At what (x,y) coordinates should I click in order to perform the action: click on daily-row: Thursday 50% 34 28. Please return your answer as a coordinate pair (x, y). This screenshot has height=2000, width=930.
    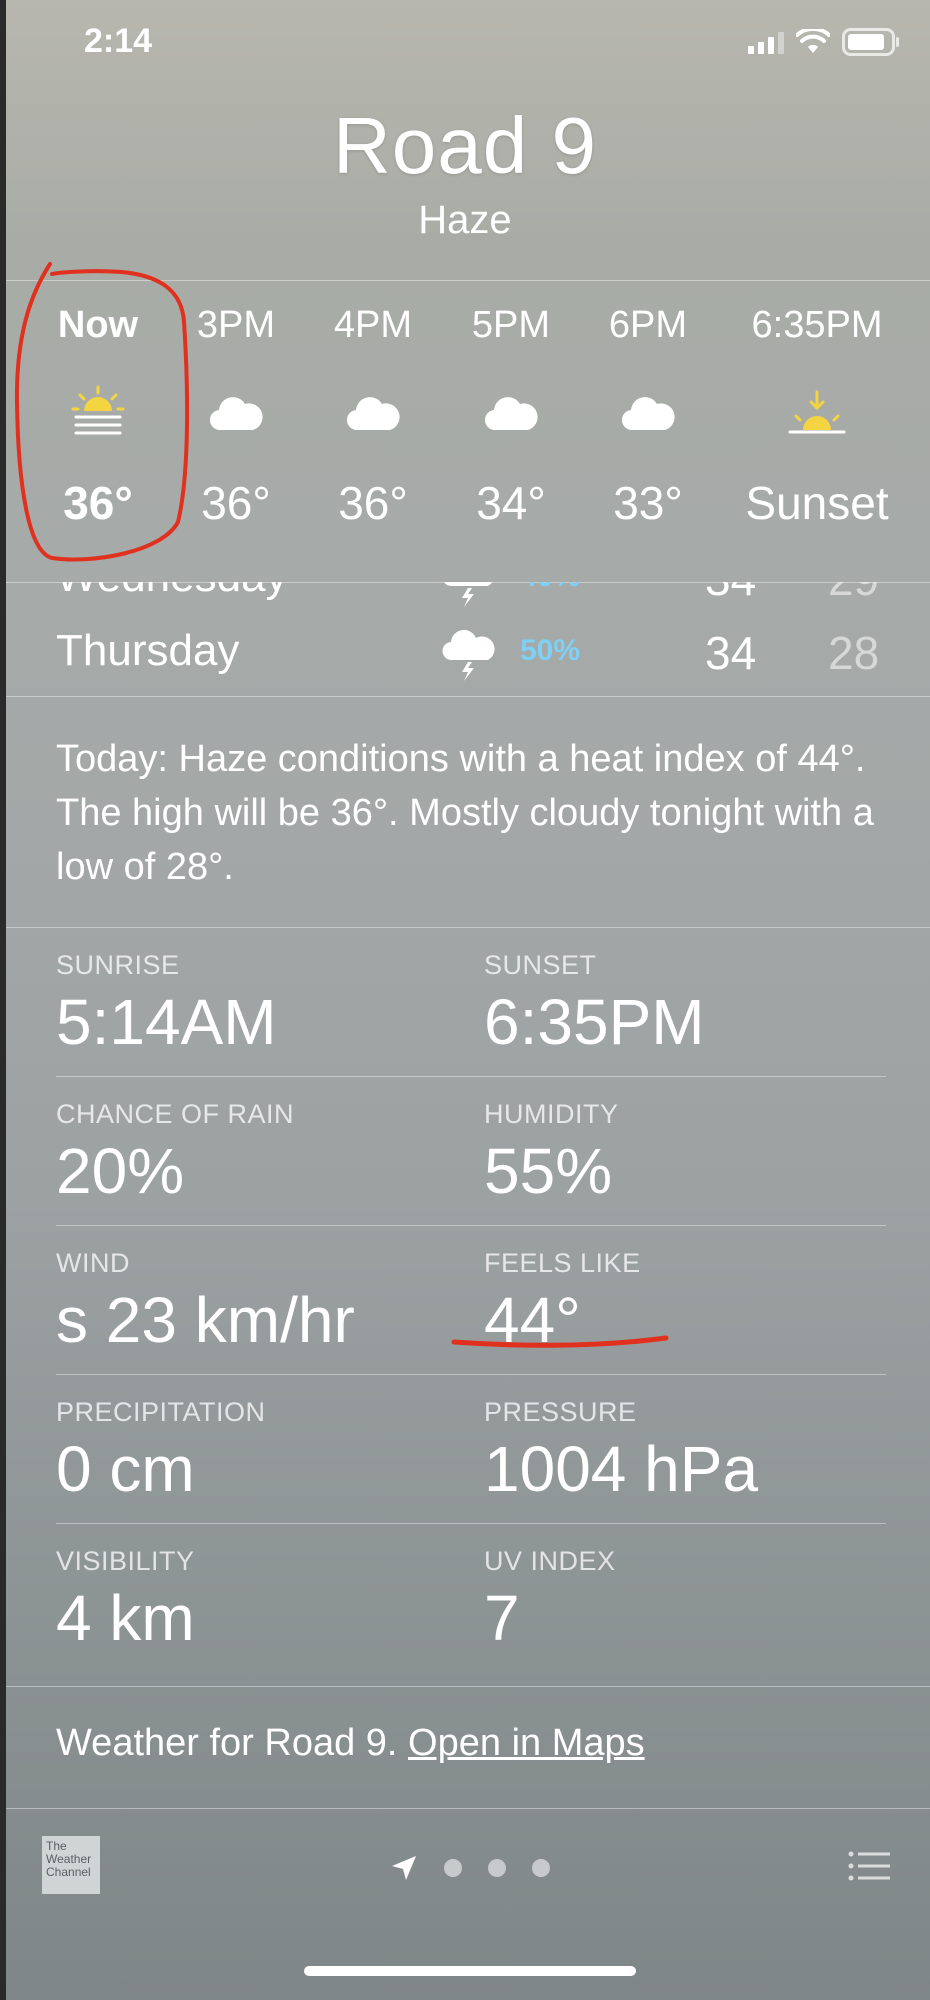
    Looking at the image, I should click on (465, 654).